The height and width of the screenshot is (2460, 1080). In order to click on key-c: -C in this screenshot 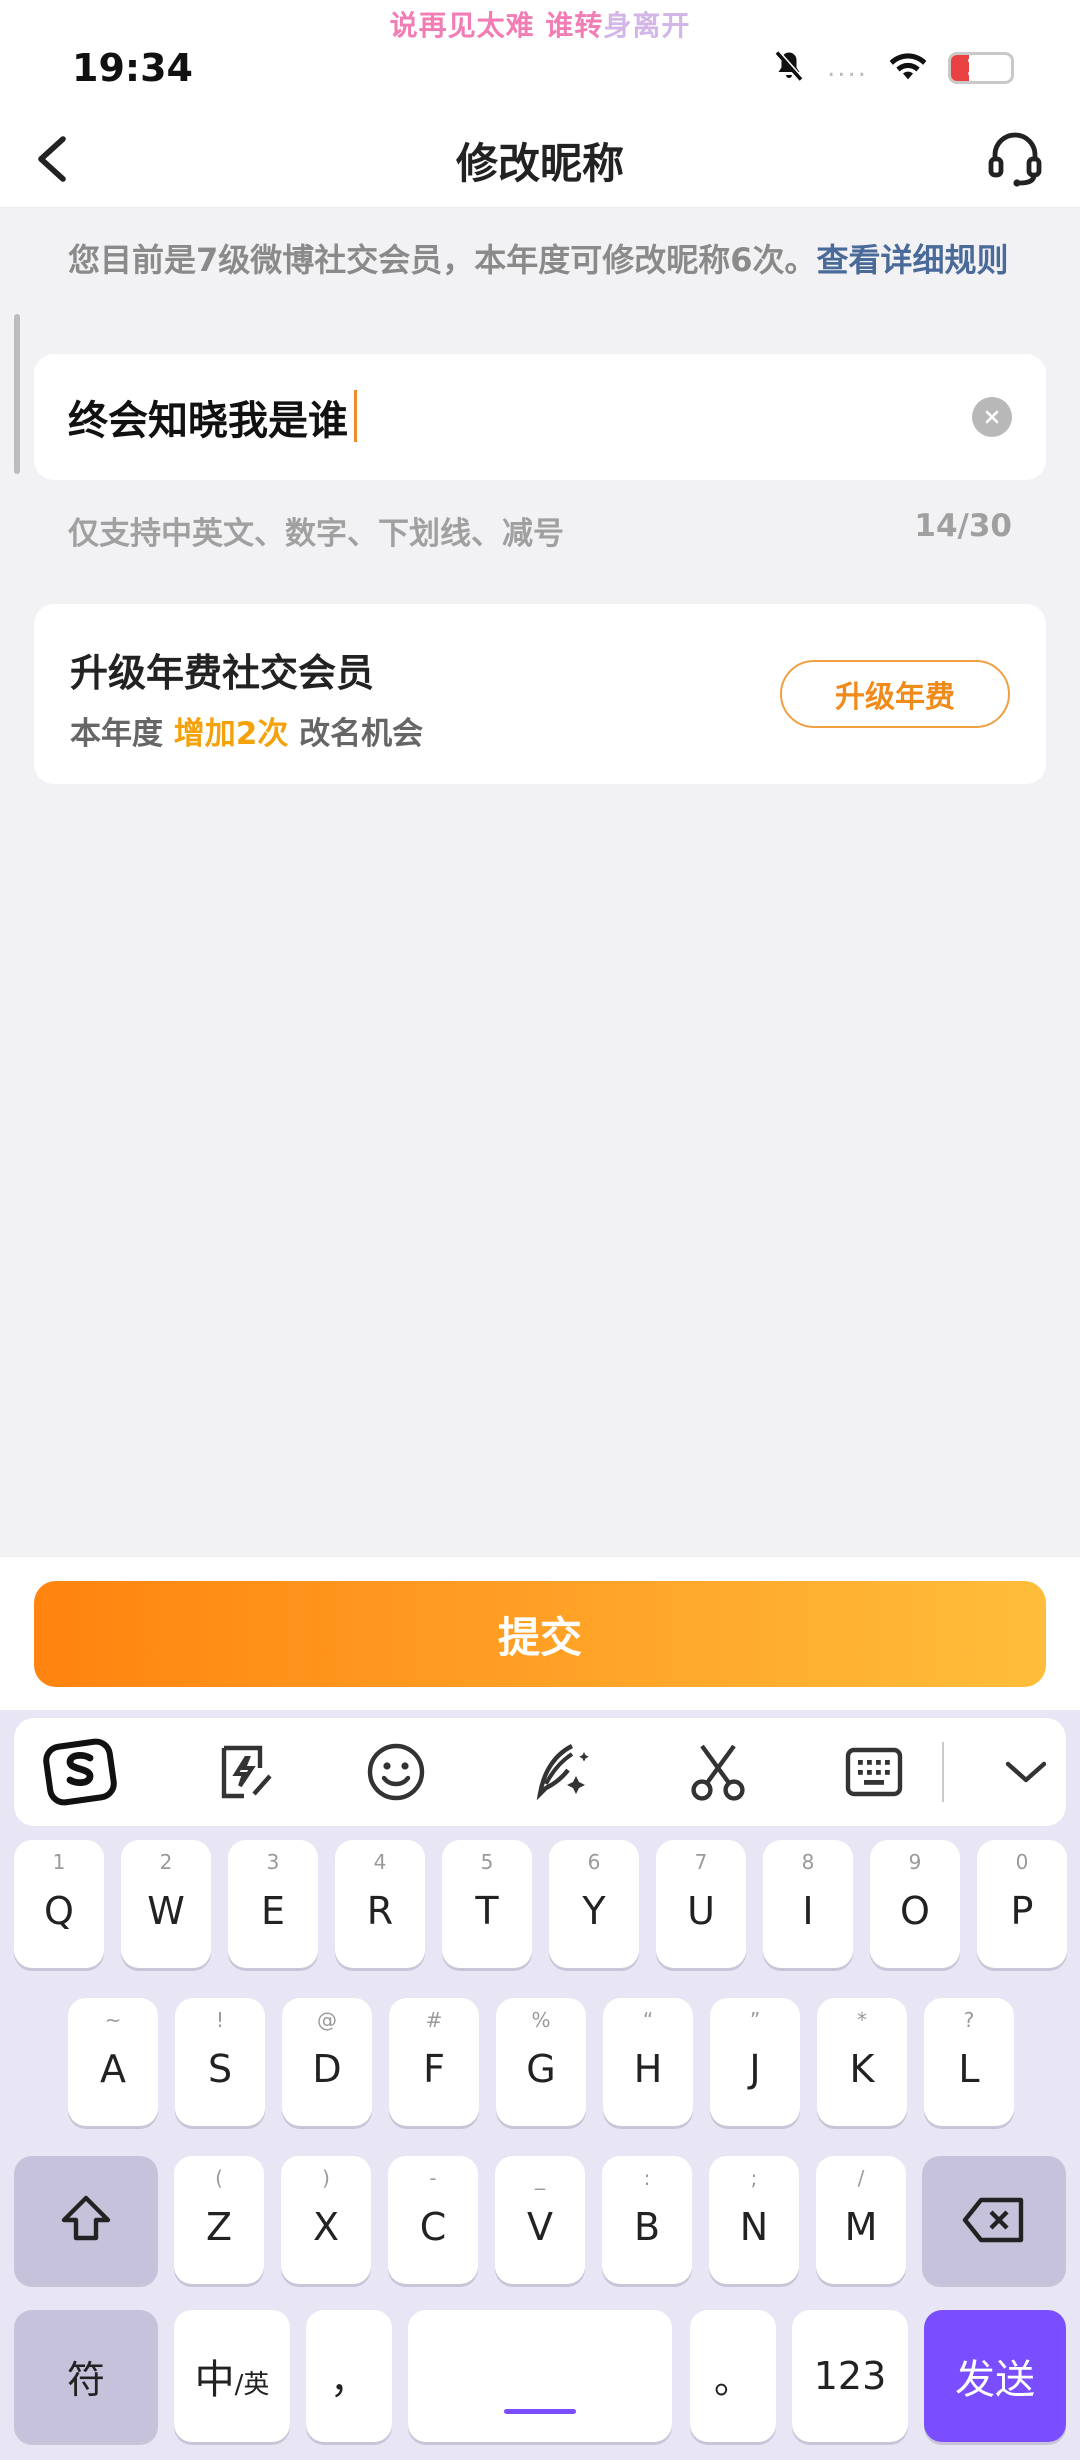, I will do `click(433, 2220)`.